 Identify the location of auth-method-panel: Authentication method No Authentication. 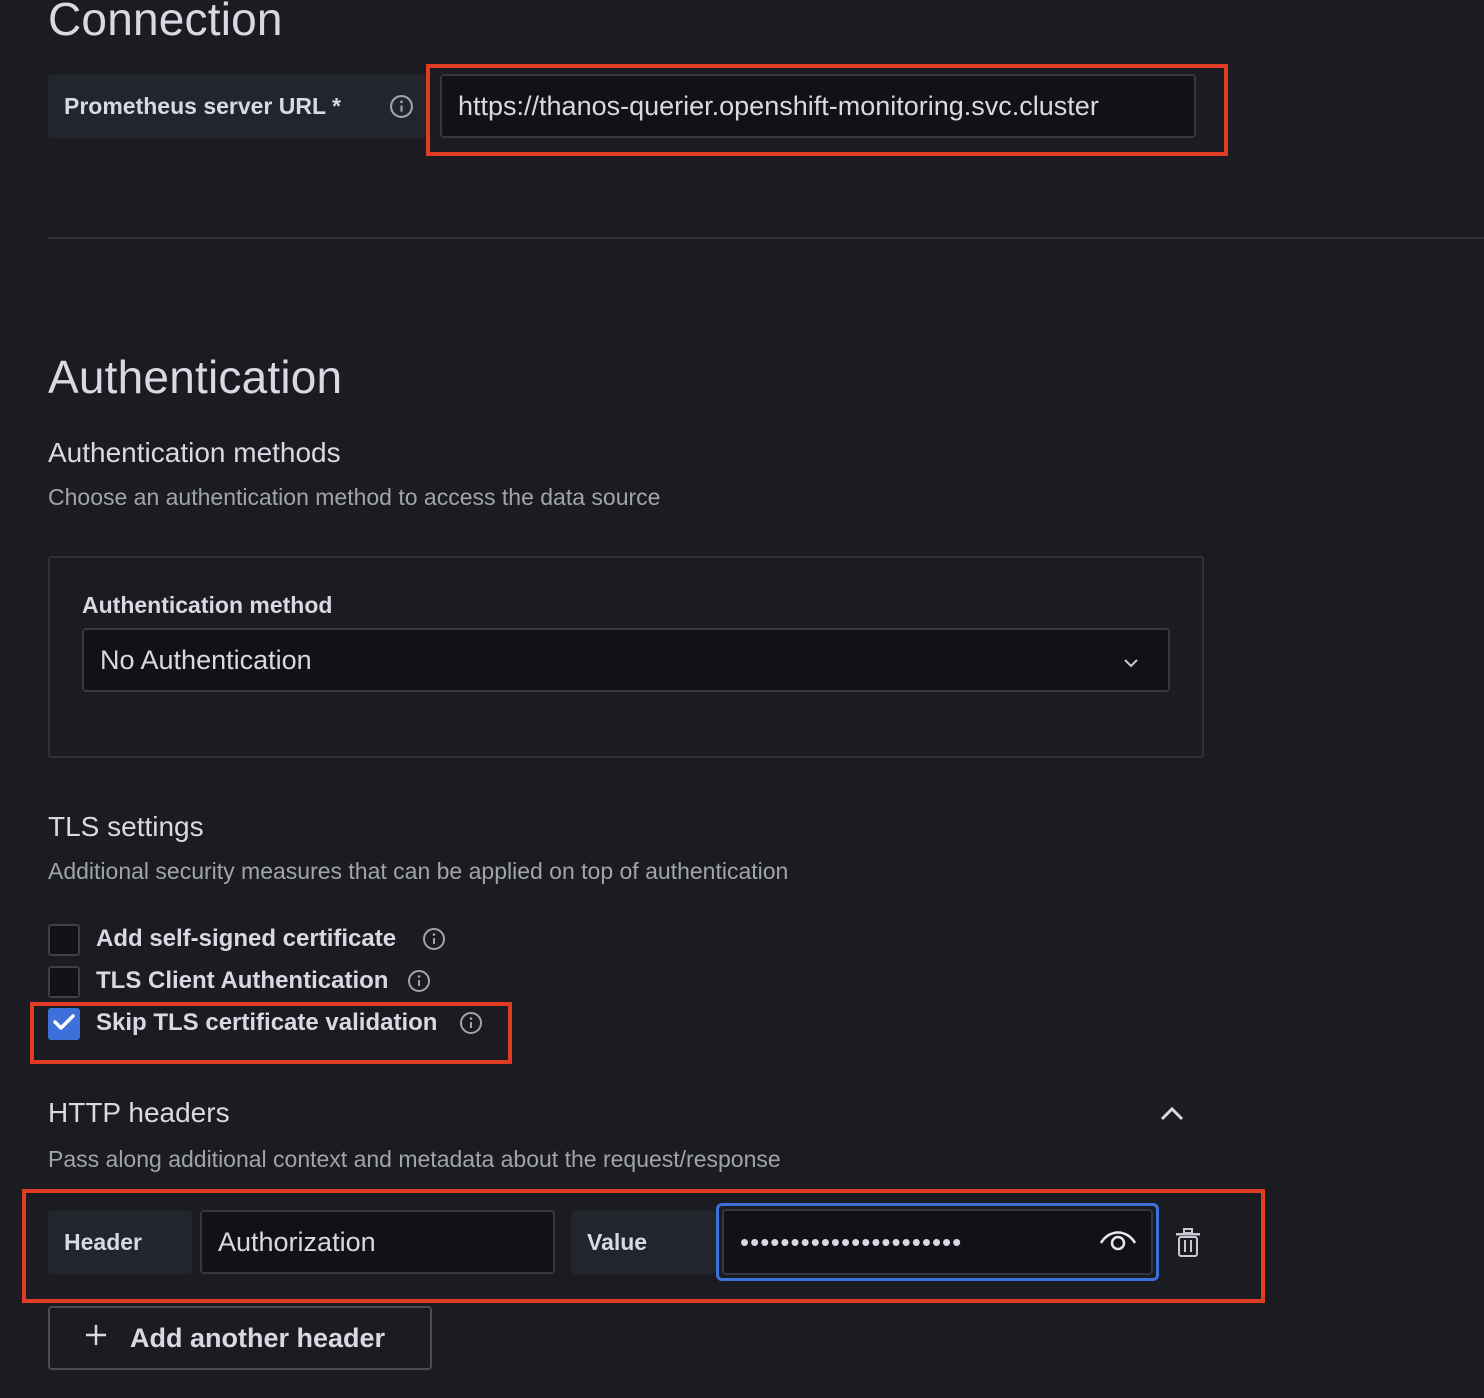
(626, 657).